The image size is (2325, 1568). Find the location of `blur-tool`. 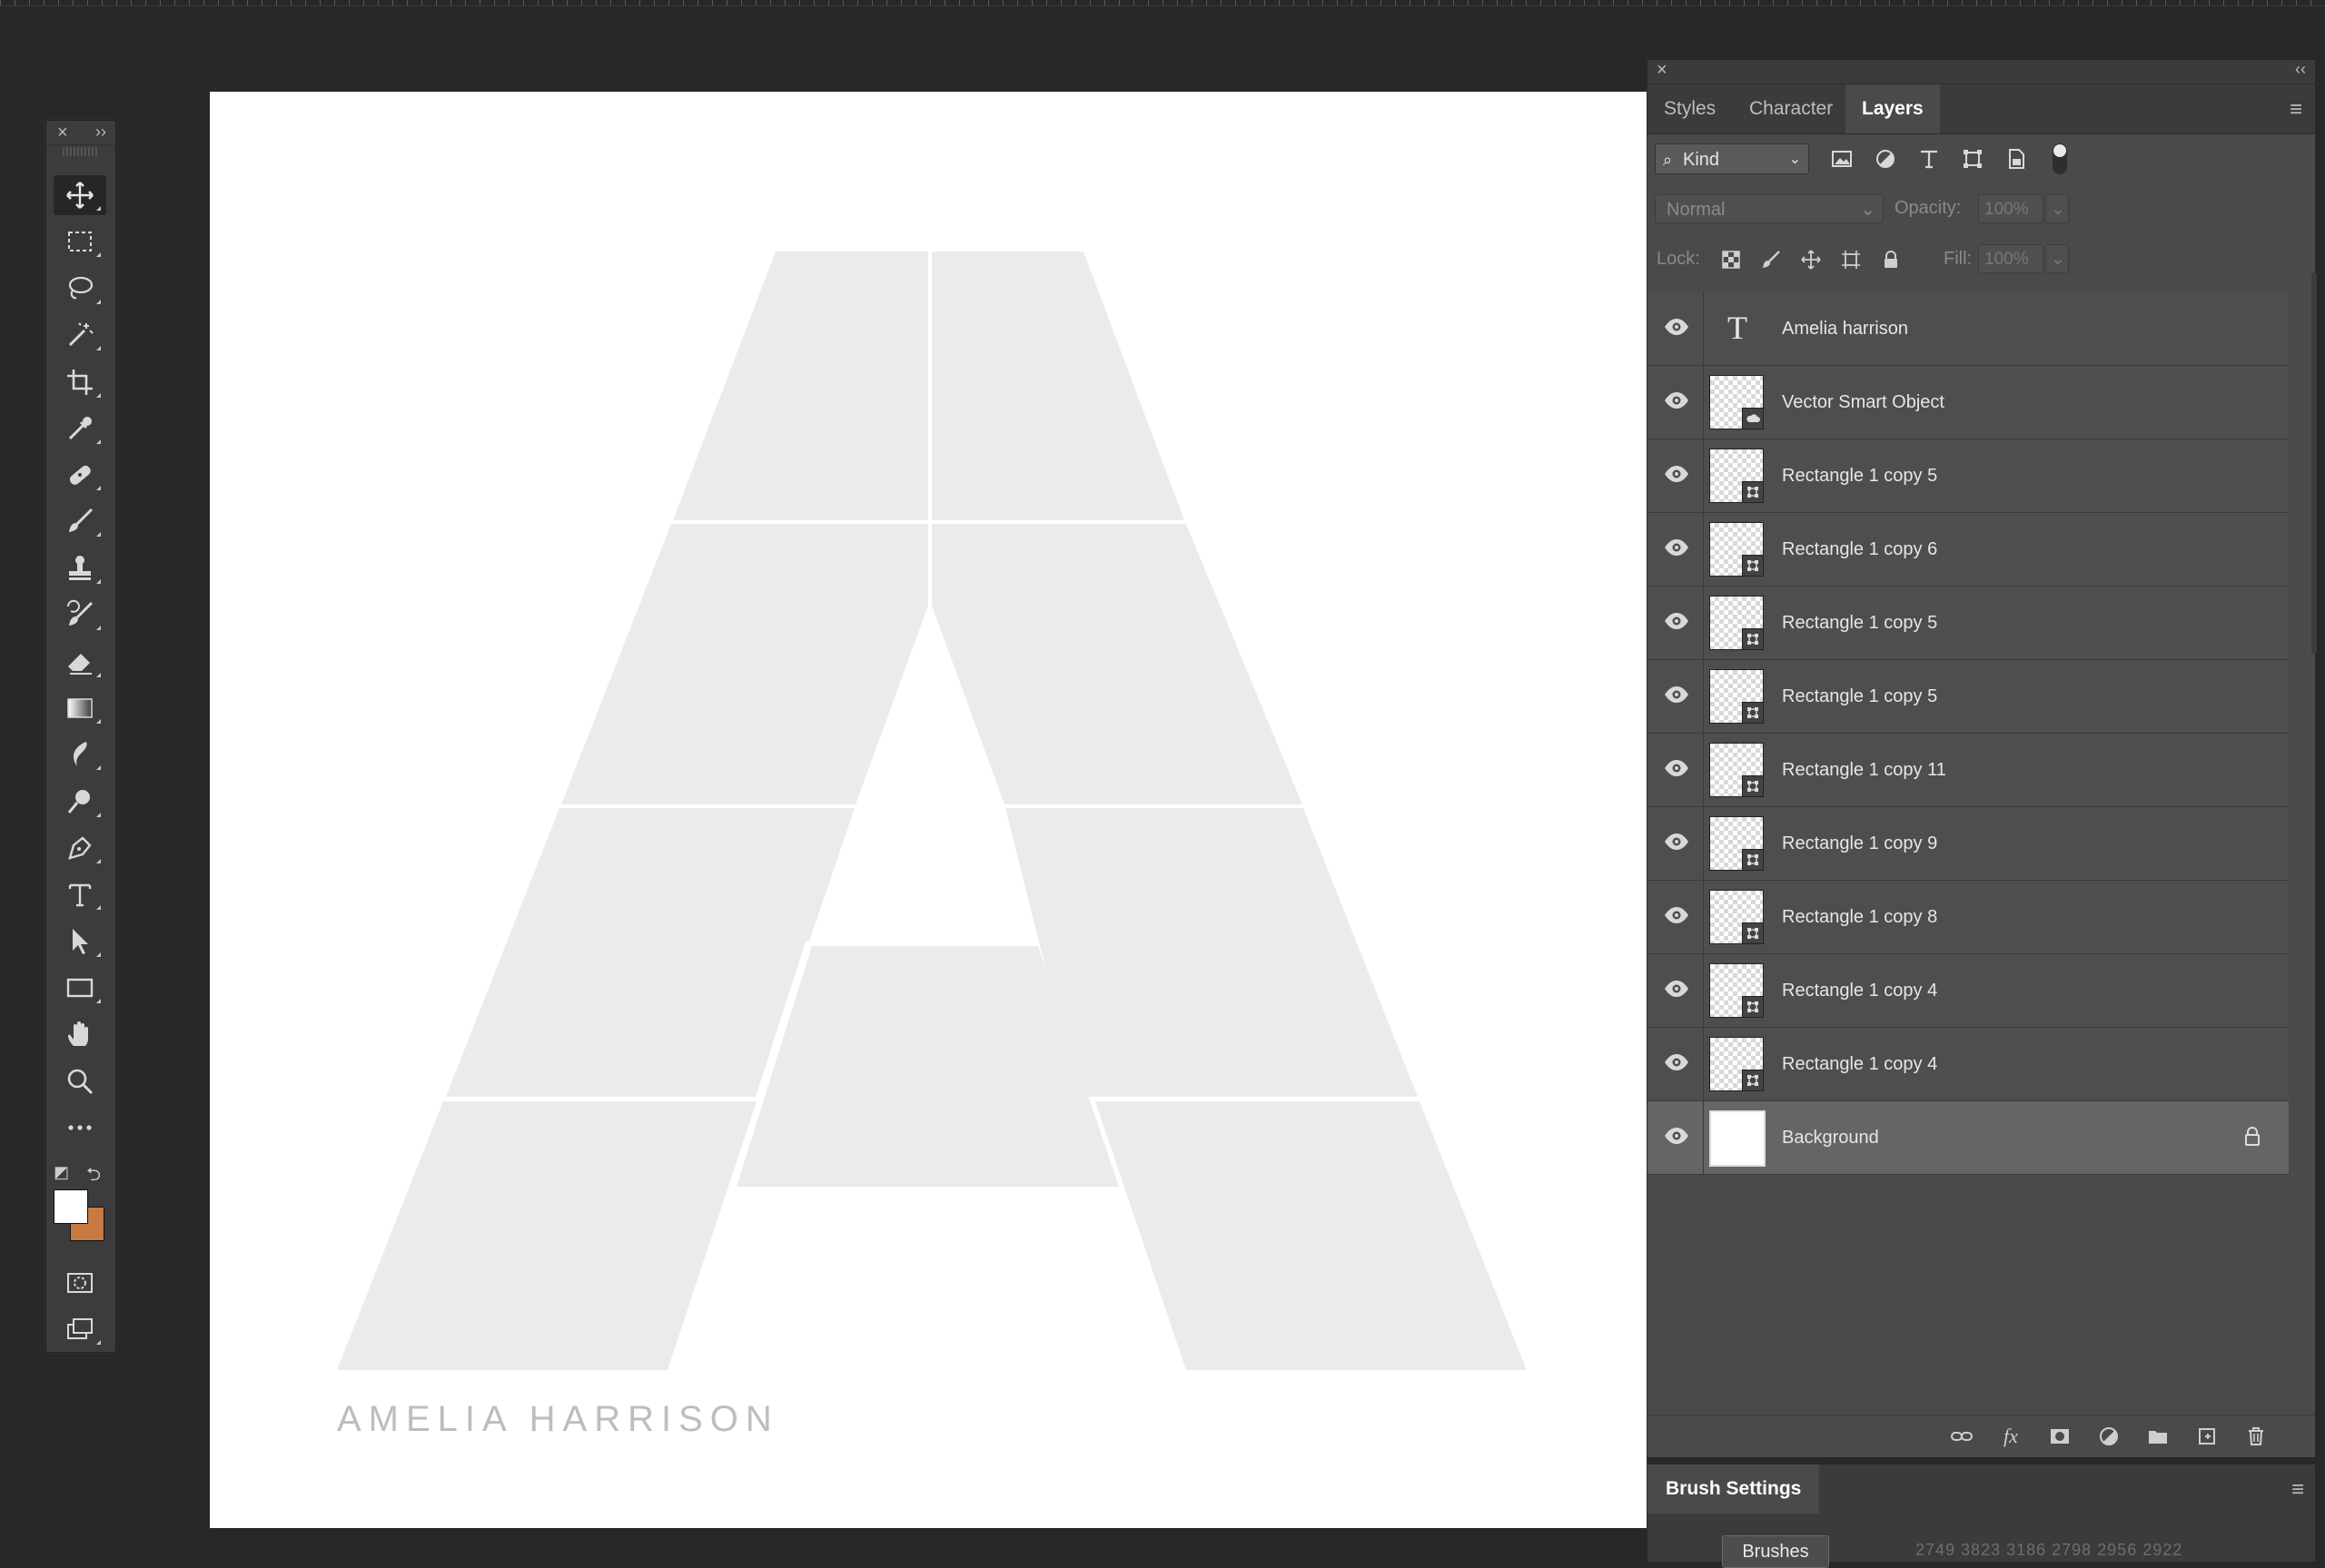

blur-tool is located at coordinates (80, 754).